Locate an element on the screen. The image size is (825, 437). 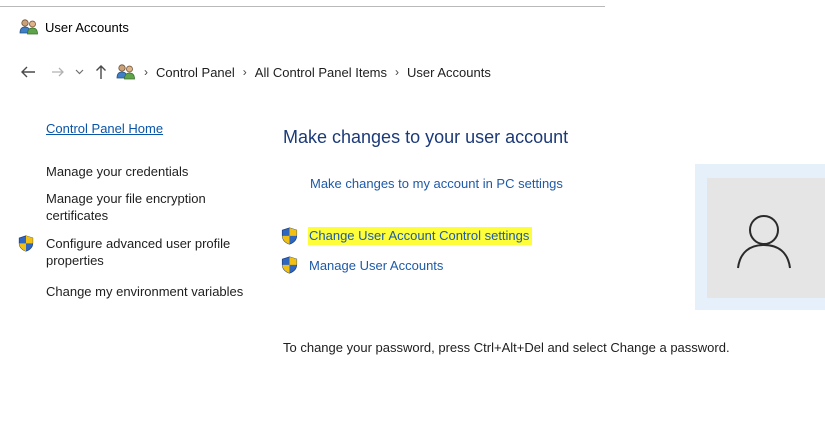
task-change-uac-settings: Change User Account Control settings is located at coordinates (407, 236).